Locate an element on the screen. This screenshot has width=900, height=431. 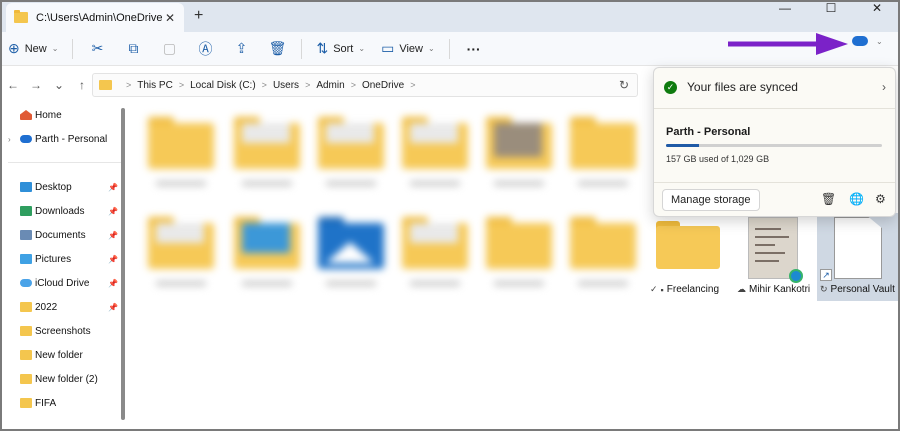
chevron-right-icon: › is located at coordinates (884, 87).